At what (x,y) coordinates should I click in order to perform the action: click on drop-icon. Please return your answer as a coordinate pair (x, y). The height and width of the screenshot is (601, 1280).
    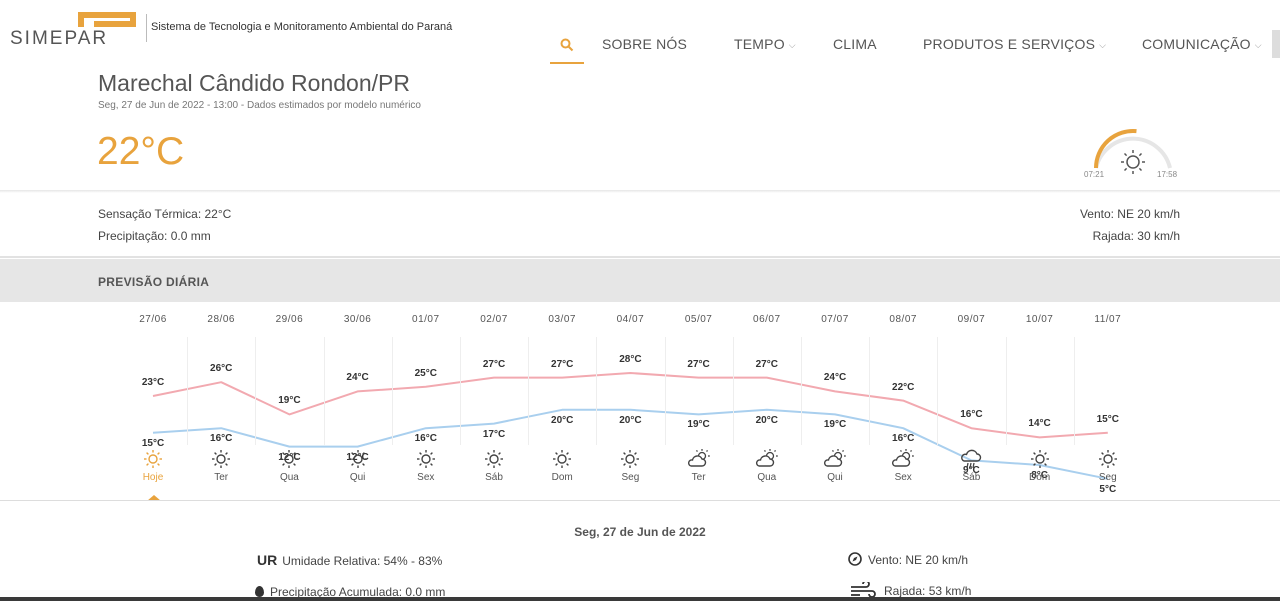
    Looking at the image, I should click on (259, 591).